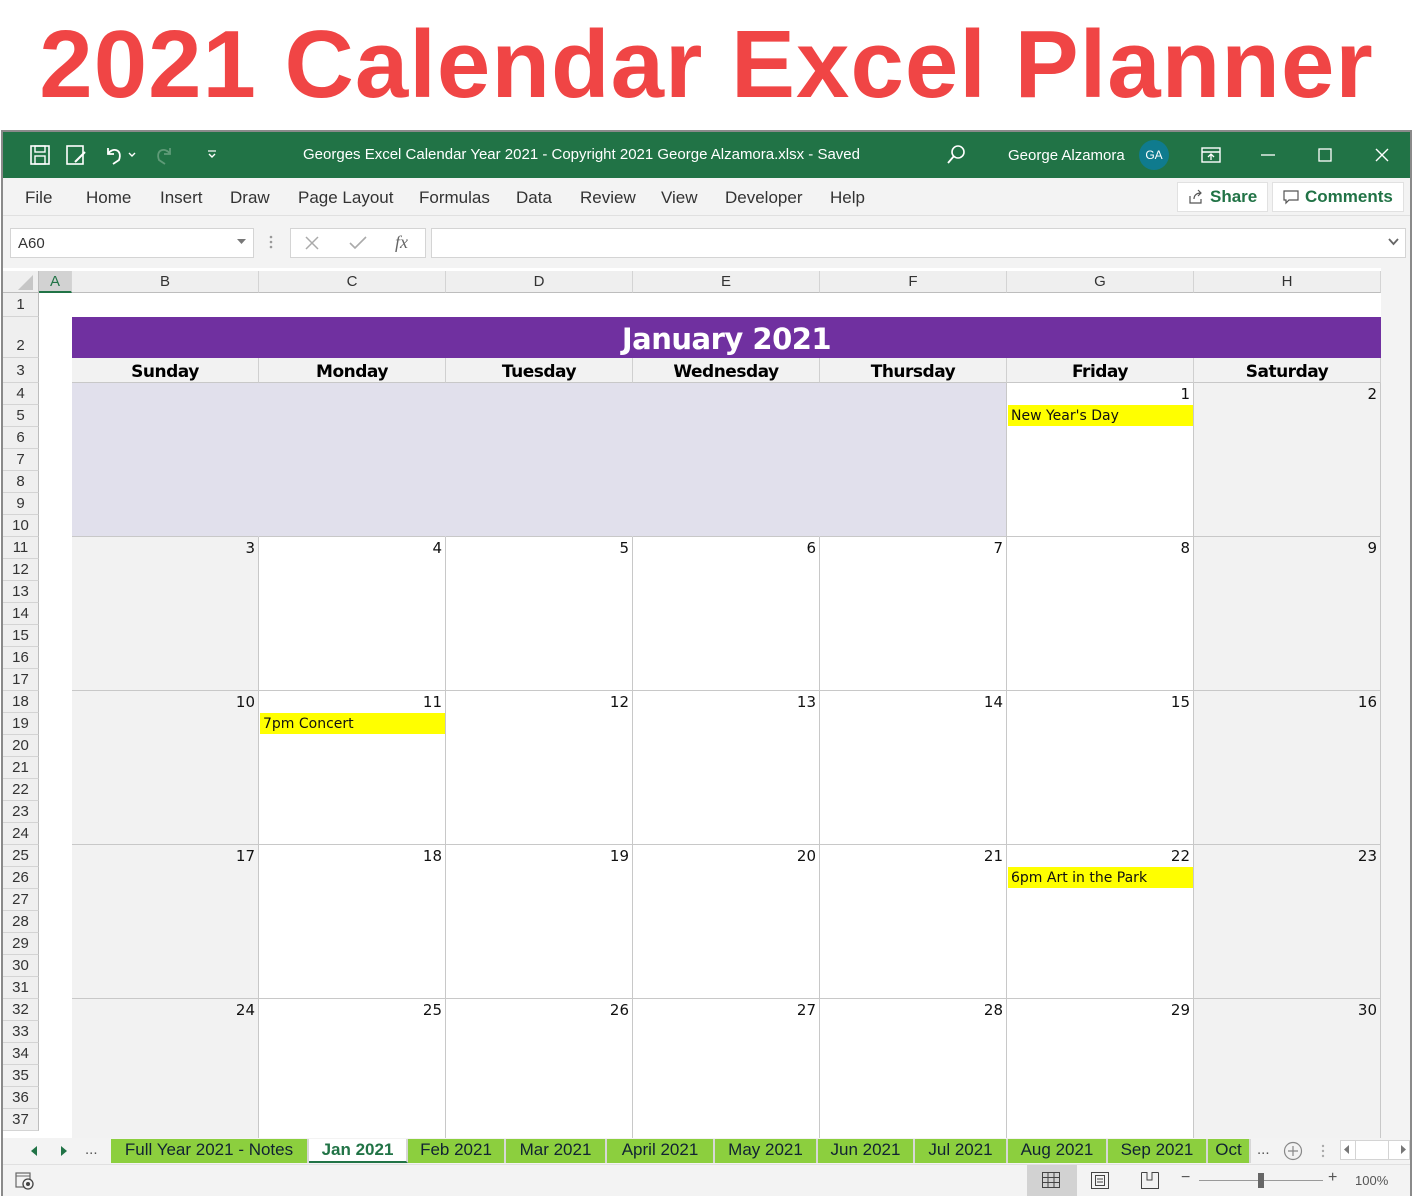  What do you see at coordinates (165, 768) in the screenshot?
I see `day-cell-10: 10` at bounding box center [165, 768].